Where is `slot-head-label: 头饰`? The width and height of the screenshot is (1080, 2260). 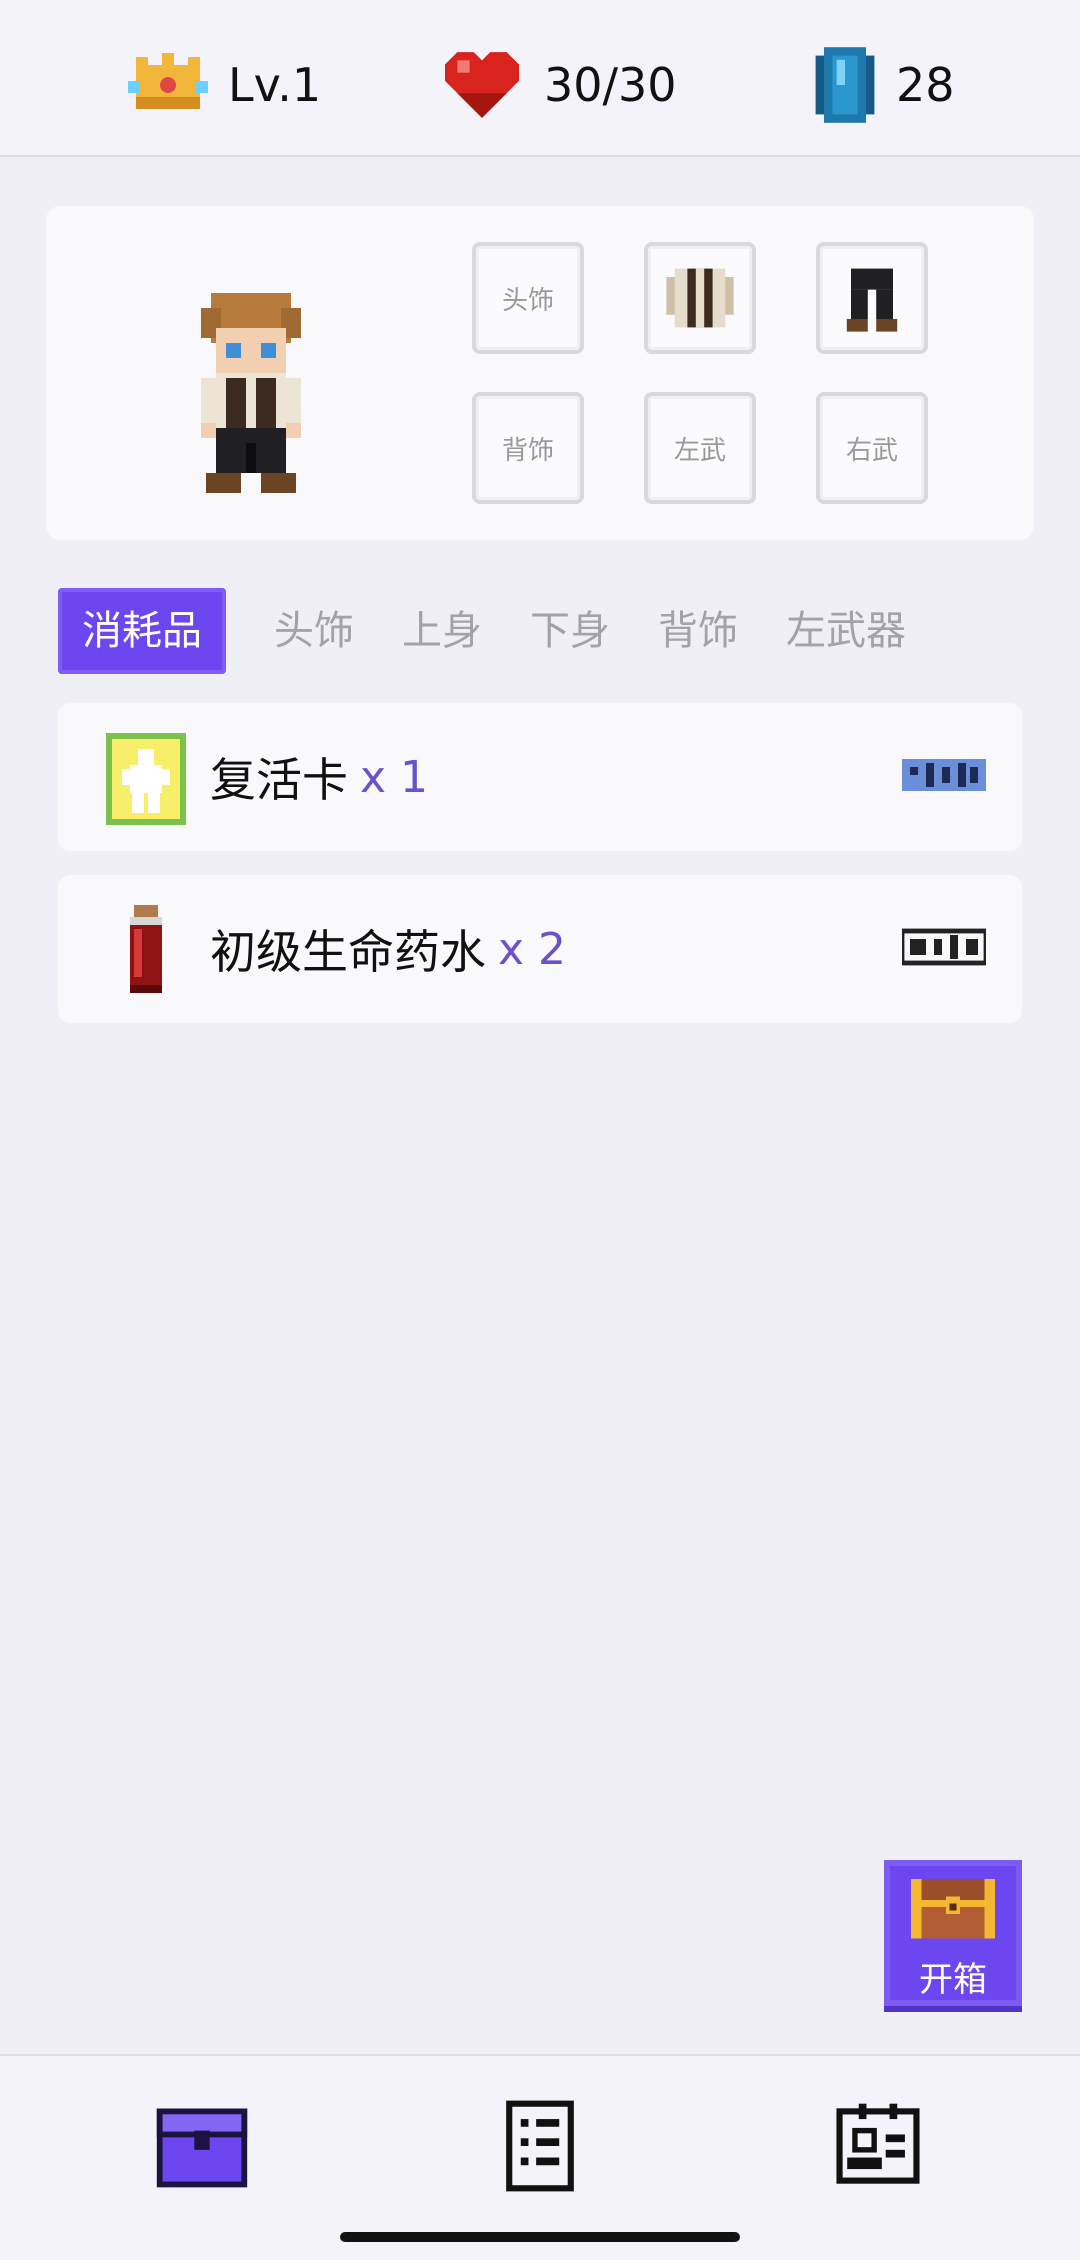 slot-head-label: 头饰 is located at coordinates (527, 300).